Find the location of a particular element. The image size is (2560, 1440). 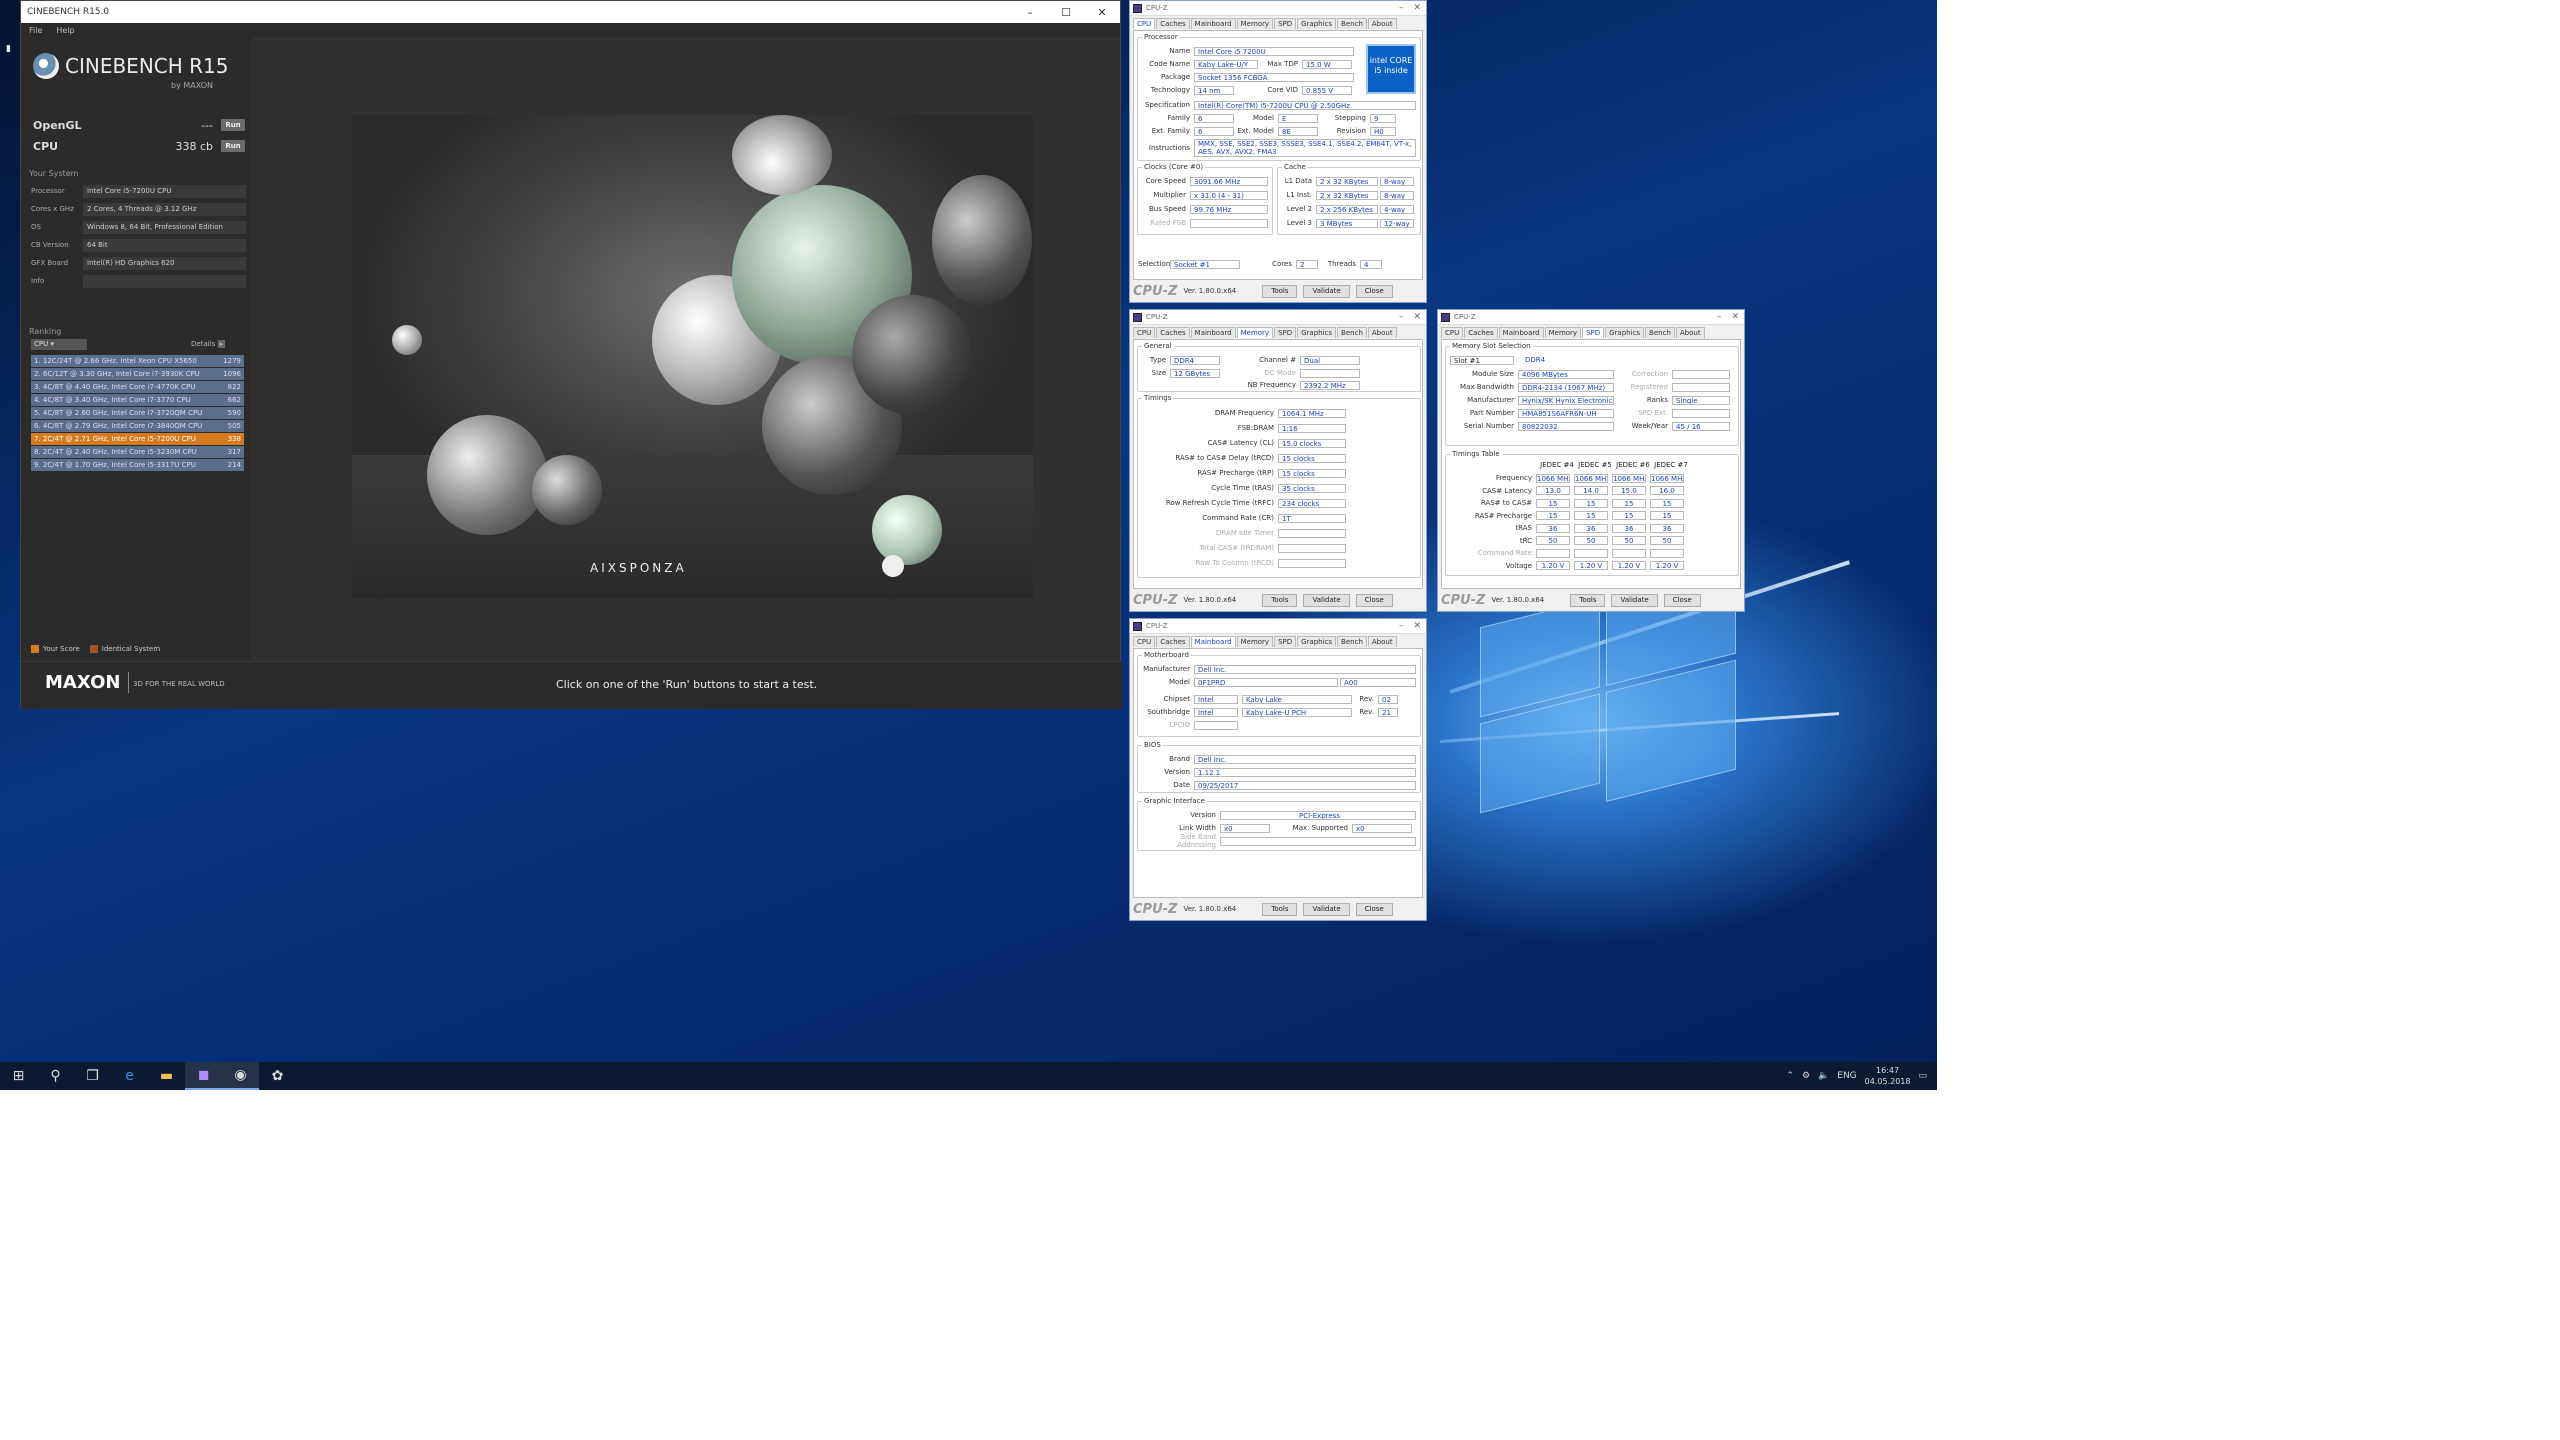

taskbar-edge: e is located at coordinates (129, 1076).